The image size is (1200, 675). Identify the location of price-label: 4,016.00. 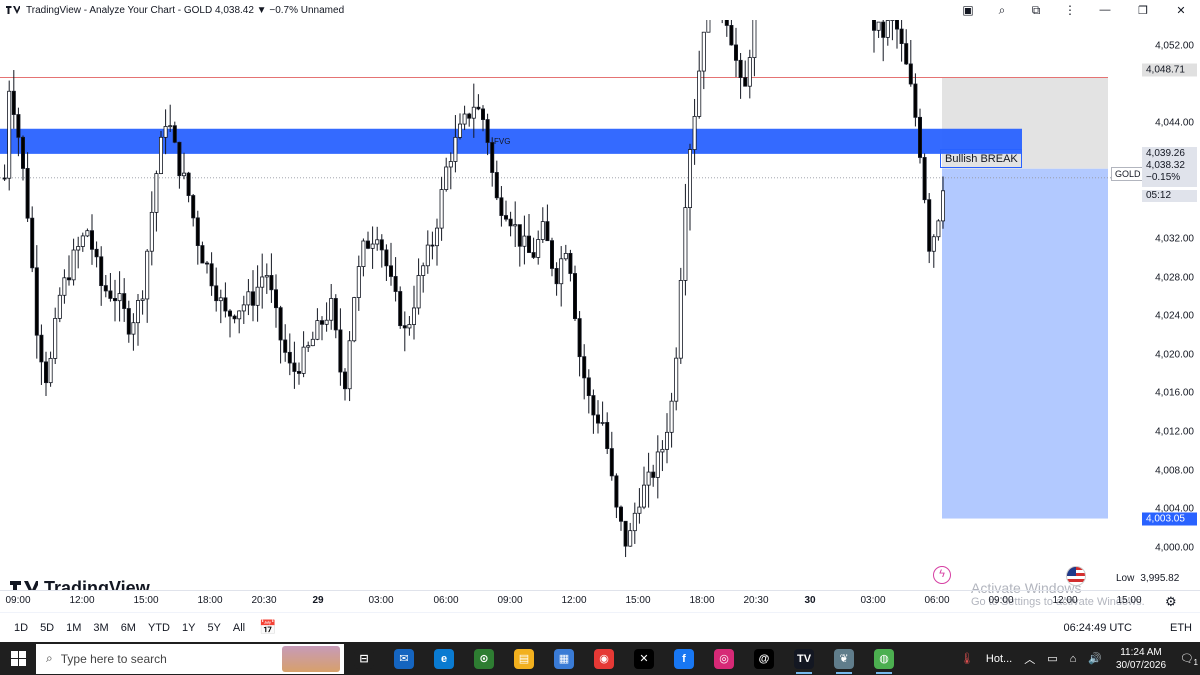
(1174, 393).